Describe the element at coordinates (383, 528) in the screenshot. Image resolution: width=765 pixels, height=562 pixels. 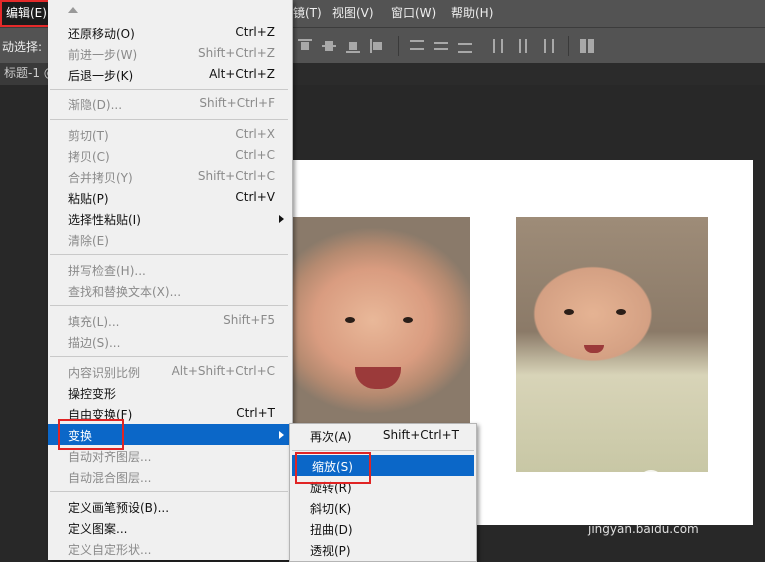
I see `submenu-item-distort: 扭曲(D)` at that location.